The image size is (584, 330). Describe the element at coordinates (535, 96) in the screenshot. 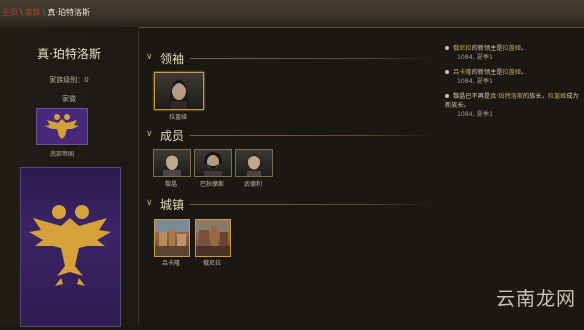

I see `log-text: 的族长，` at that location.